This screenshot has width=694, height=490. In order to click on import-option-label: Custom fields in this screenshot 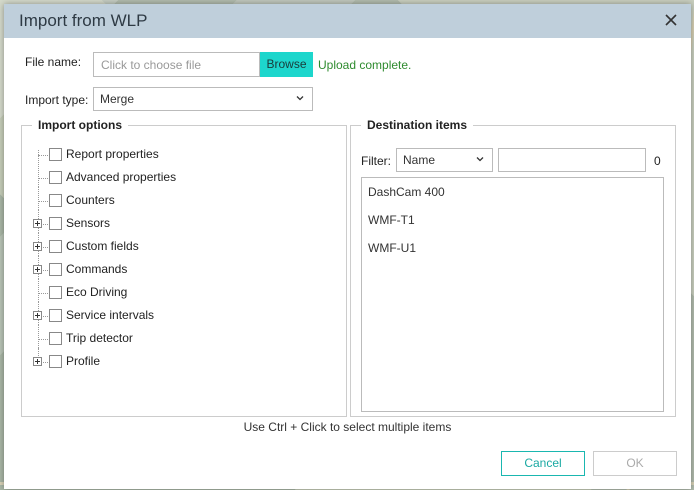, I will do `click(102, 246)`.